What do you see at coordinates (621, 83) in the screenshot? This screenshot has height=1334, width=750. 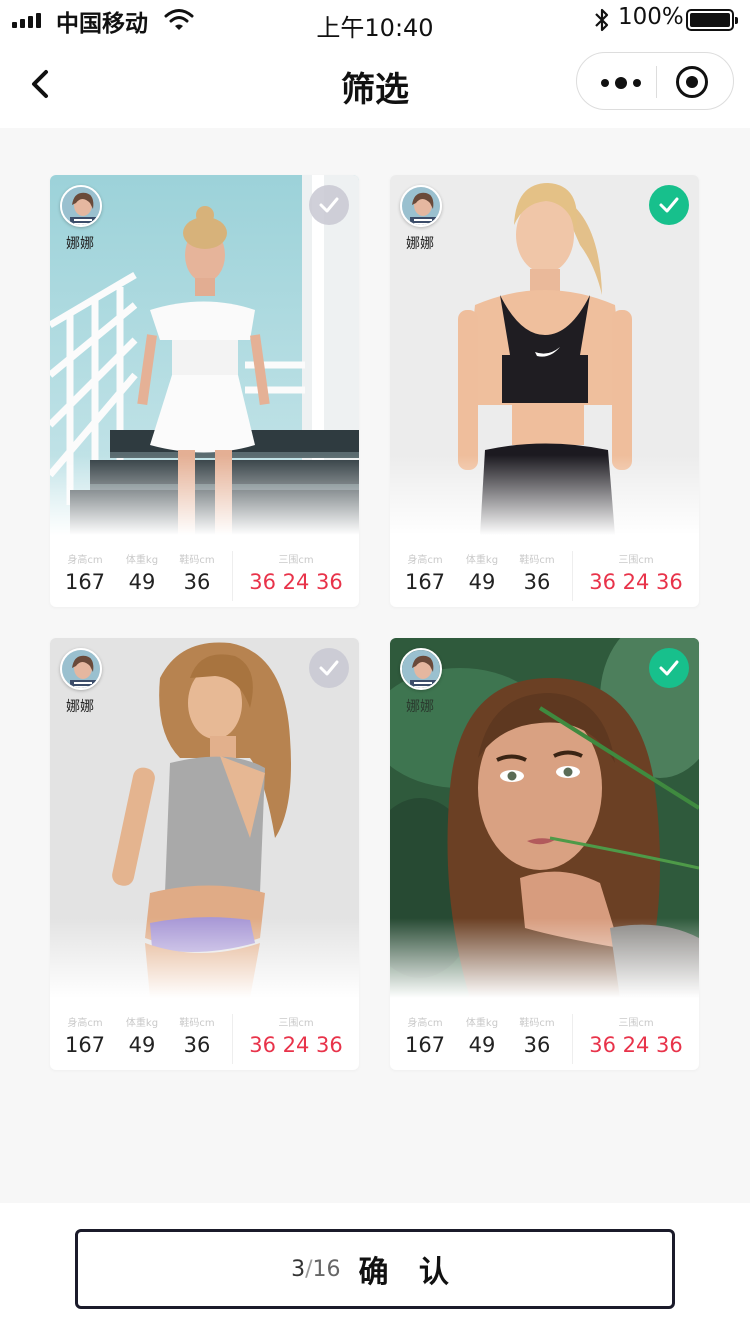 I see `more-dots-icon` at bounding box center [621, 83].